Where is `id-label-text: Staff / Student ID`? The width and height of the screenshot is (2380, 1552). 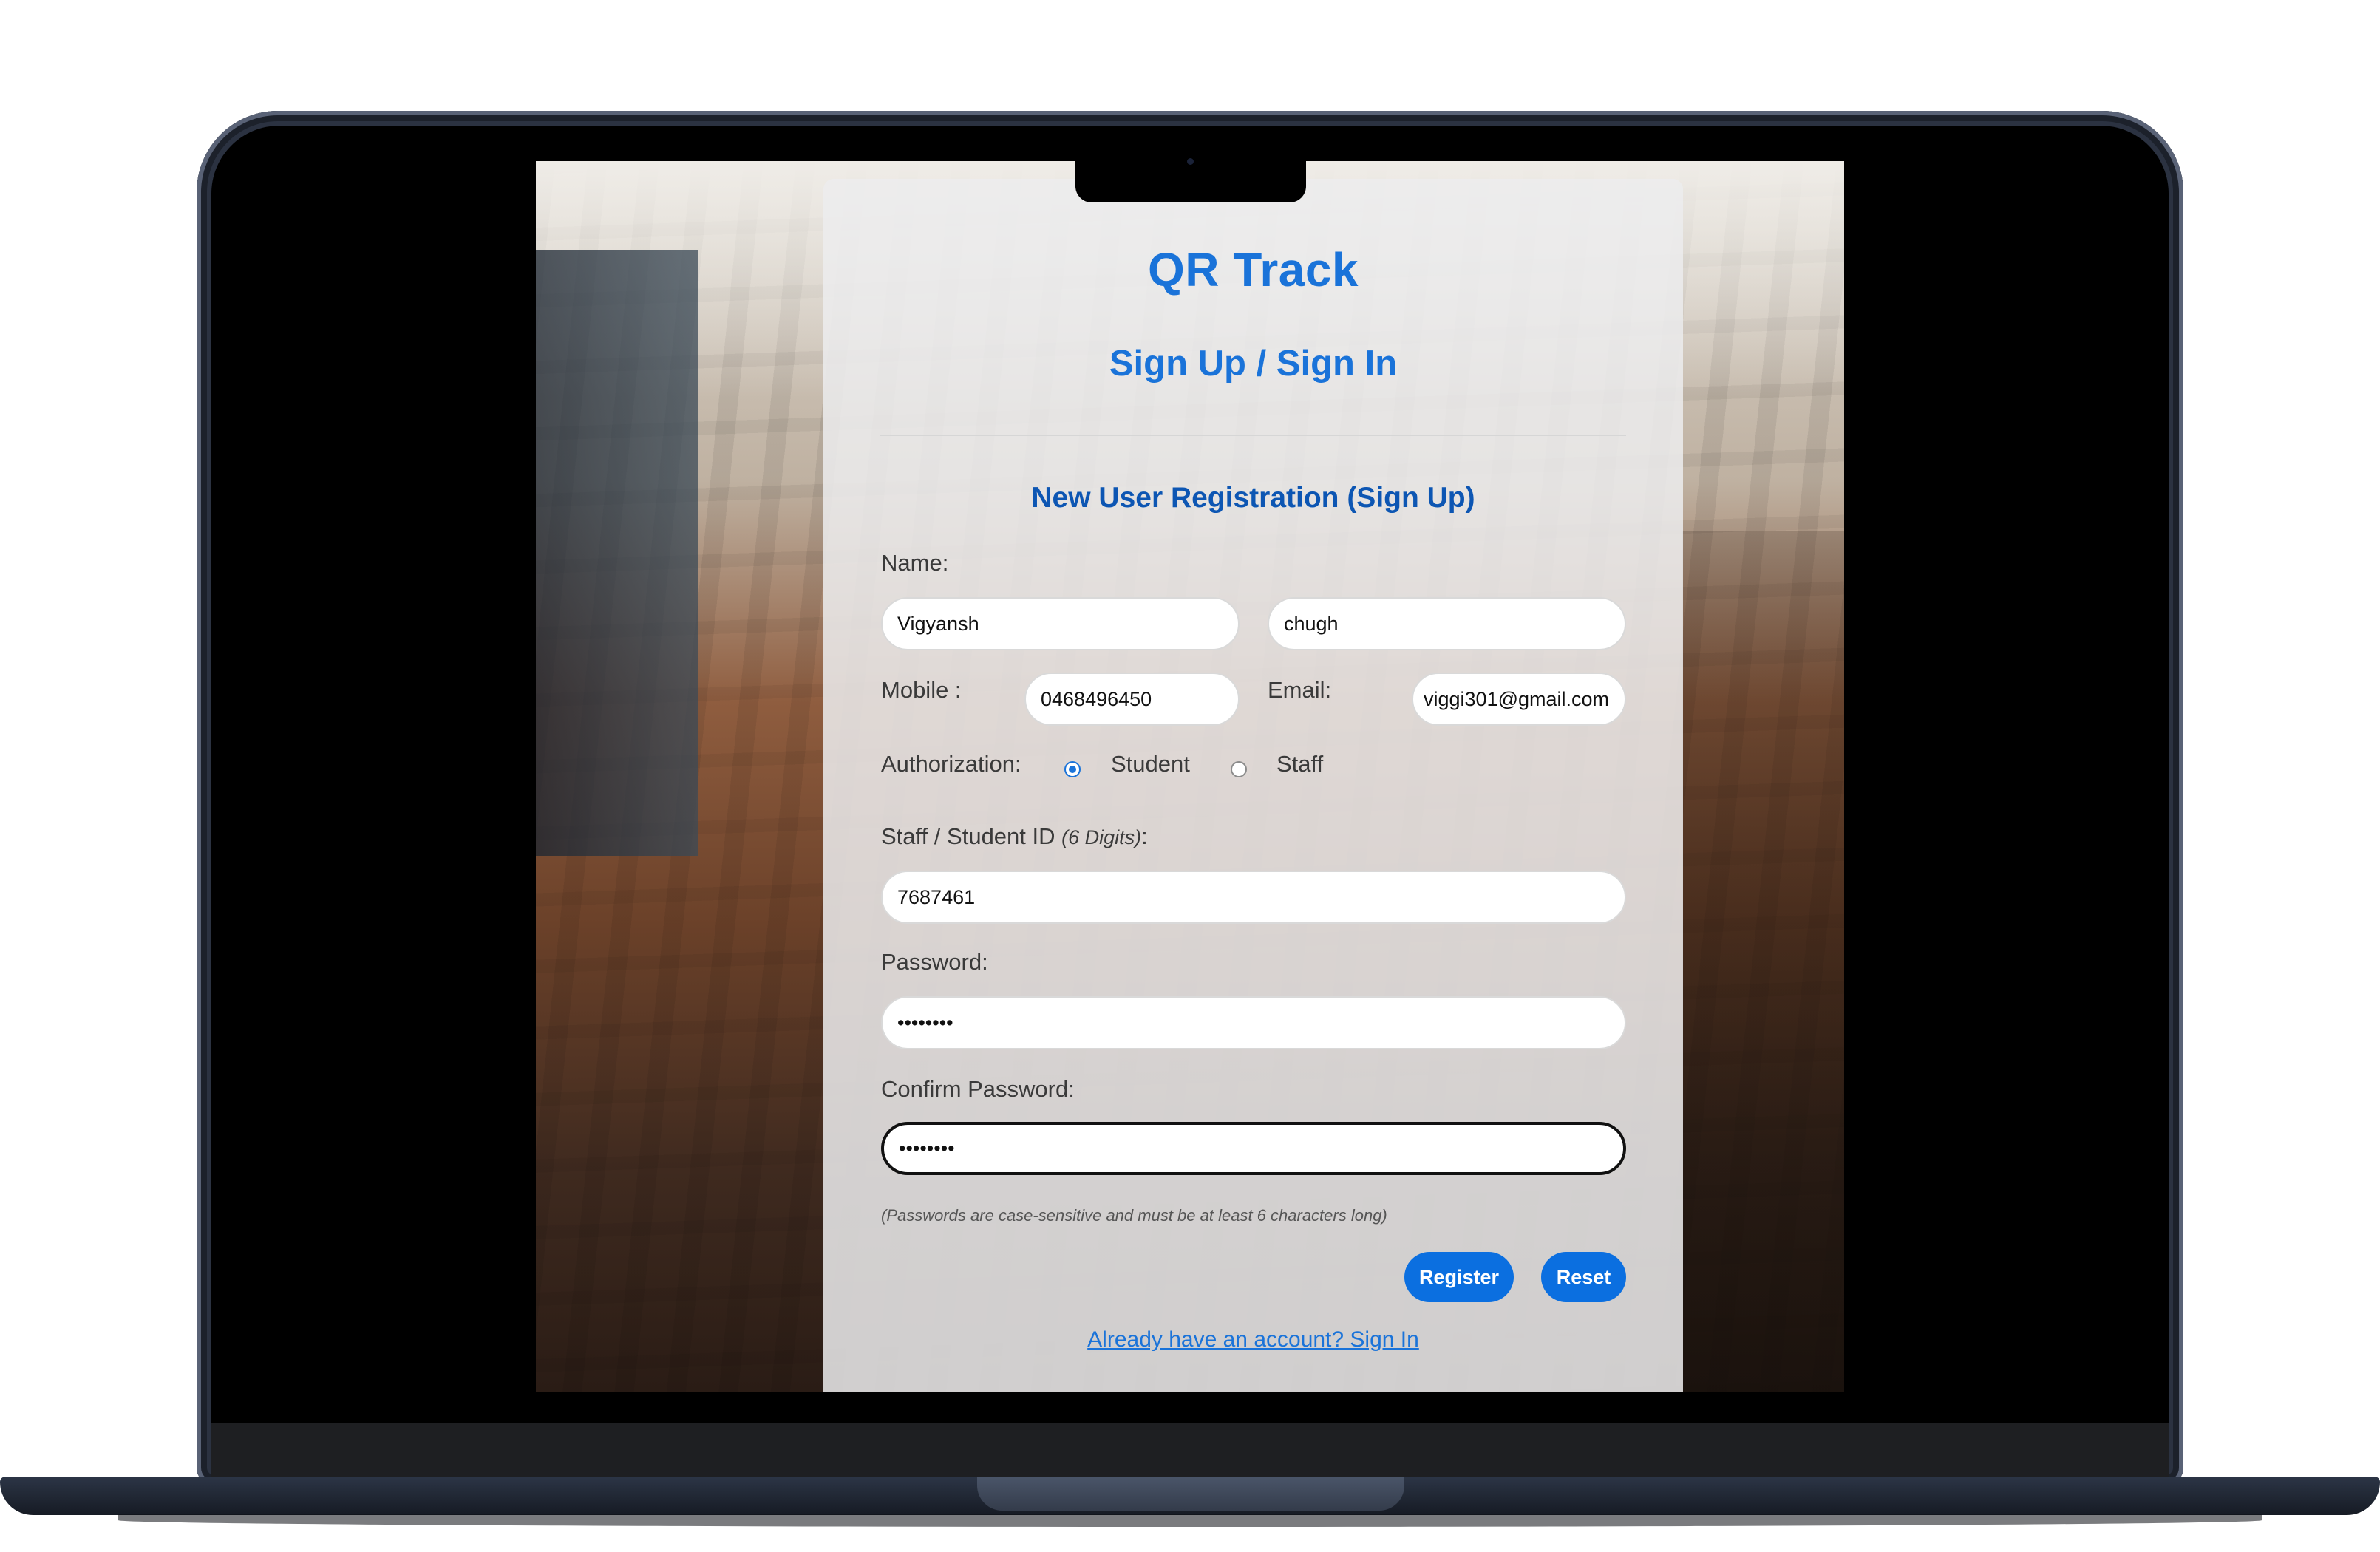
id-label-text: Staff / Student ID is located at coordinates (968, 836).